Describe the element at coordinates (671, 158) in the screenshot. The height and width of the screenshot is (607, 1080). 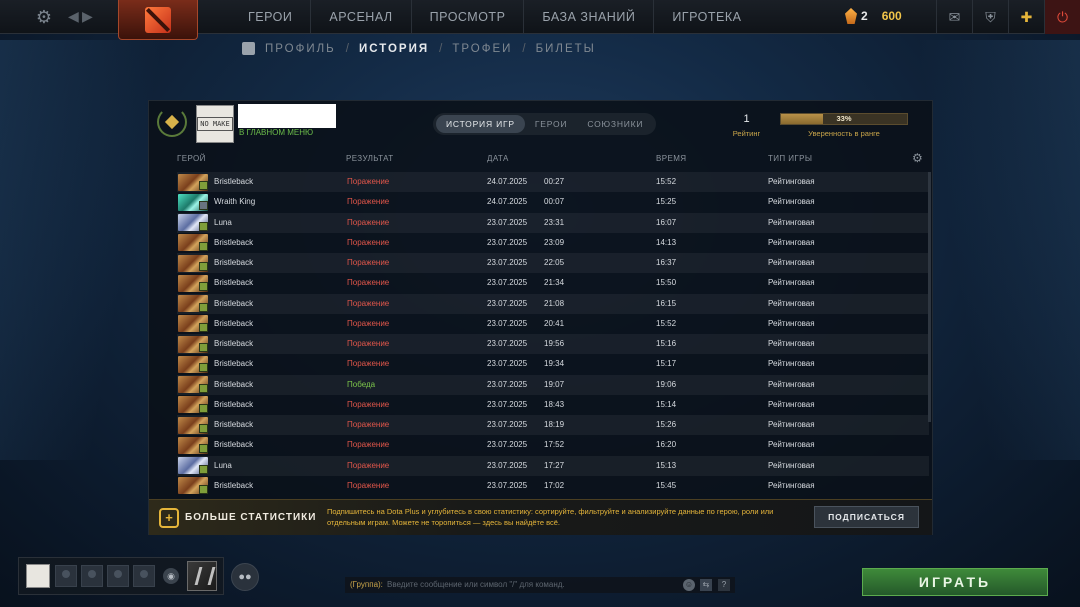
I see `col-header-duration: ВРЕМЯ` at that location.